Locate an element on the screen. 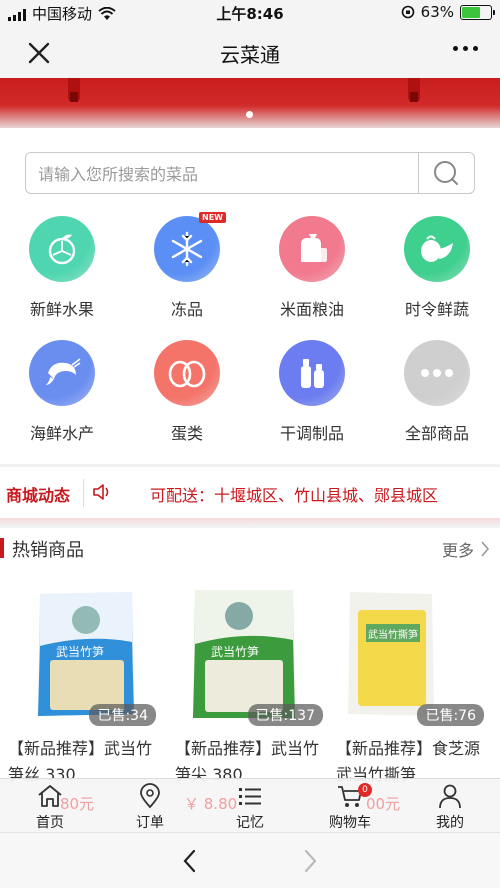 The width and height of the screenshot is (500, 888). search-icon is located at coordinates (446, 173).